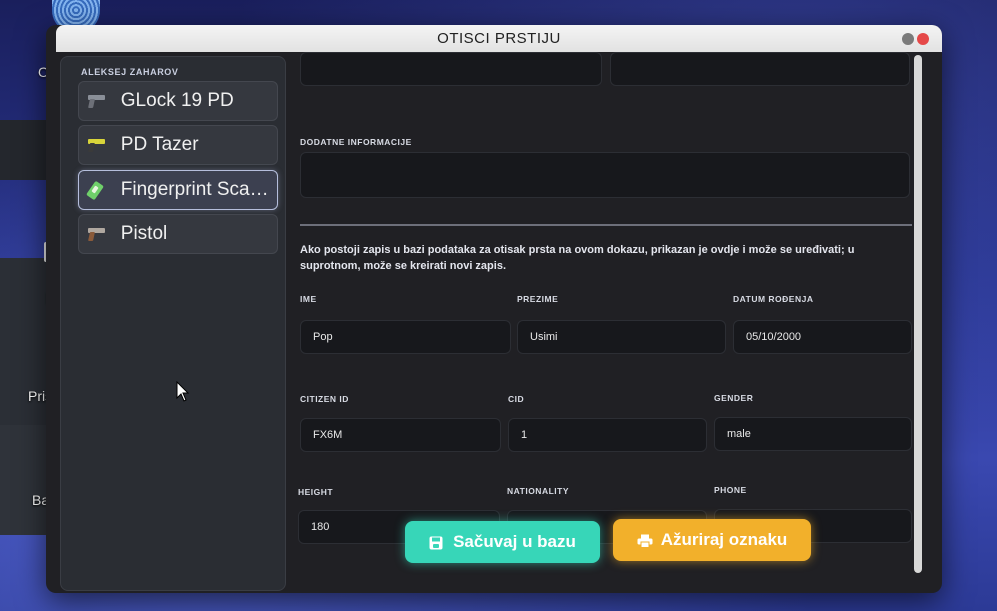 Image resolution: width=997 pixels, height=611 pixels. I want to click on citizen-id-input: FX6M, so click(400, 435).